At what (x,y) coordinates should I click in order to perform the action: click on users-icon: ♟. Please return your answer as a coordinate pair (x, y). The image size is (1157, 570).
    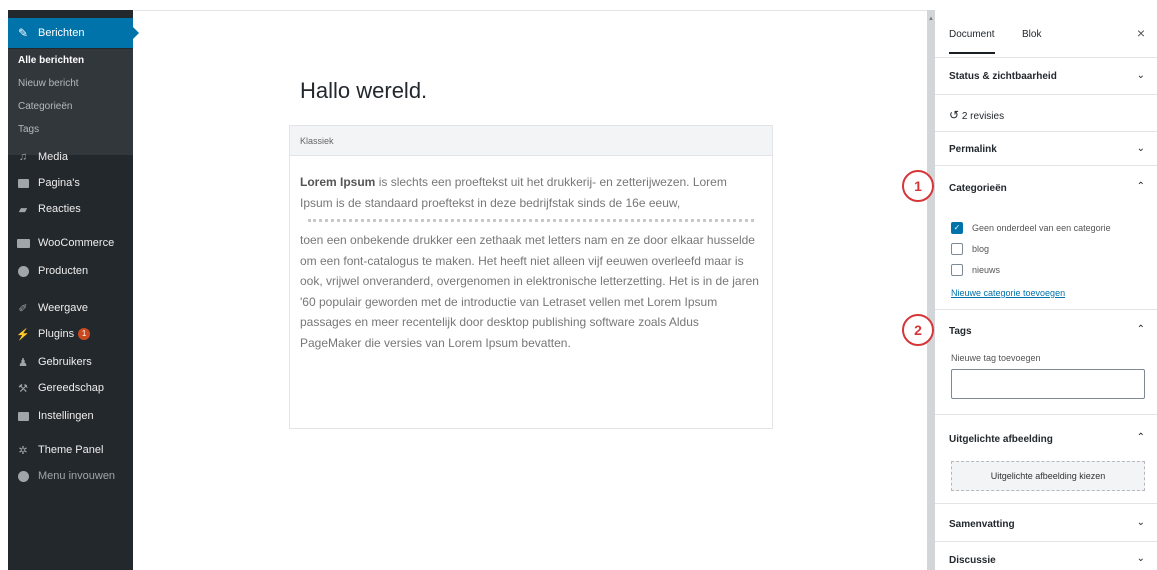
    Looking at the image, I should click on (23, 362).